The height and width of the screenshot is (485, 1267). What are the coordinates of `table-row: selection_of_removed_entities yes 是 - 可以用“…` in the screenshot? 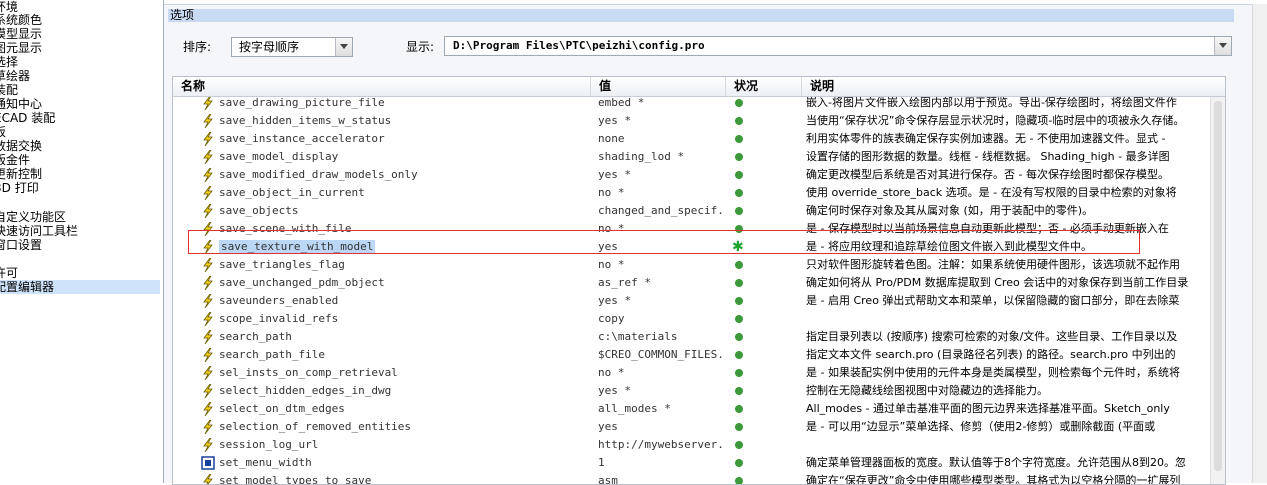 It's located at (699, 427).